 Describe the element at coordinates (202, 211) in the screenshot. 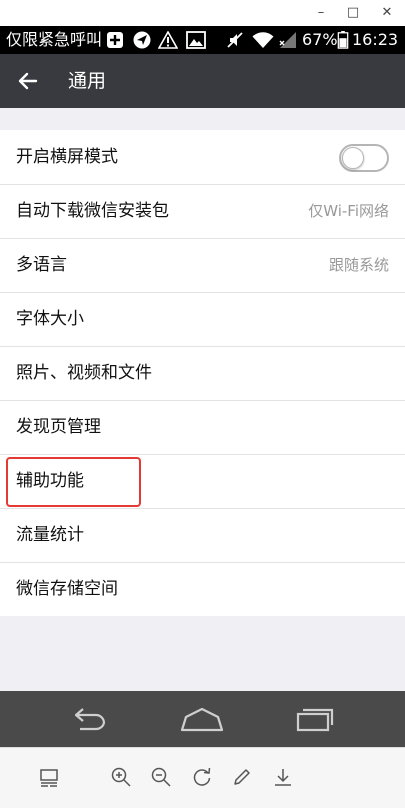

I see `setting-row-auto-download: 自动下载微信安装包 仅Wi-Fi网络` at that location.